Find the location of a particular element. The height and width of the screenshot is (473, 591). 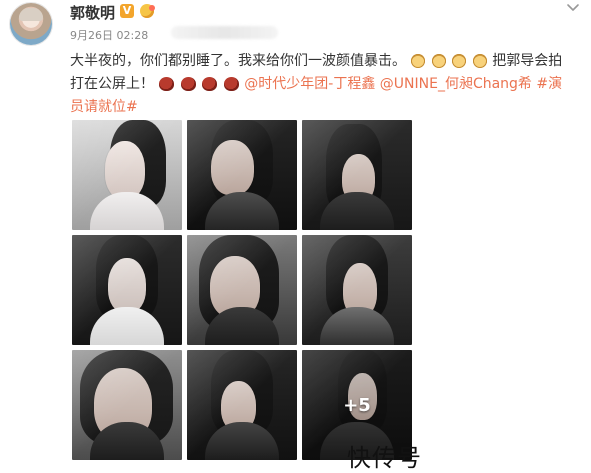

watermark-text: 快传号 is located at coordinates (384, 458).